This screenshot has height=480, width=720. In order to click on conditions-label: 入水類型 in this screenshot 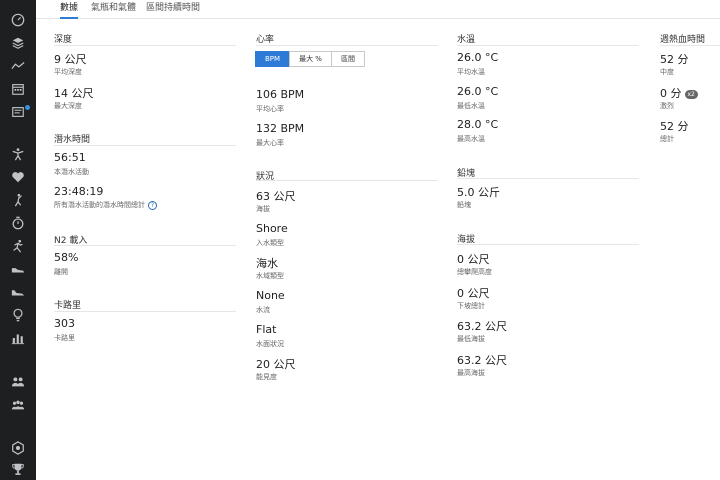, I will do `click(270, 243)`.